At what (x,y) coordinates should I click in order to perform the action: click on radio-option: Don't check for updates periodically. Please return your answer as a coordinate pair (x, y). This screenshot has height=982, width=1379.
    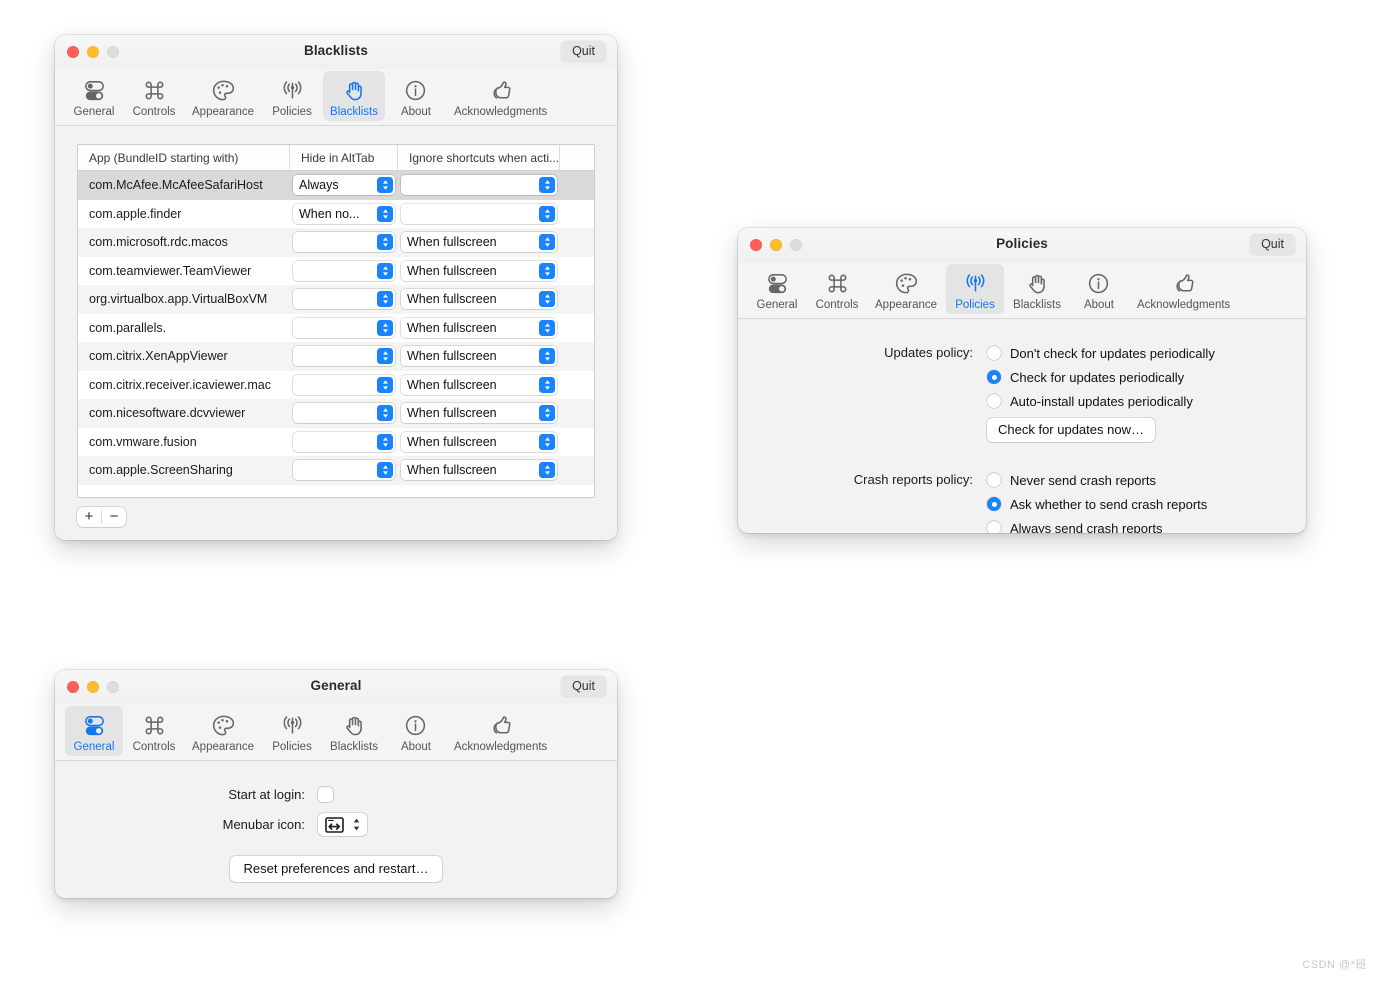
    Looking at the image, I should click on (1101, 353).